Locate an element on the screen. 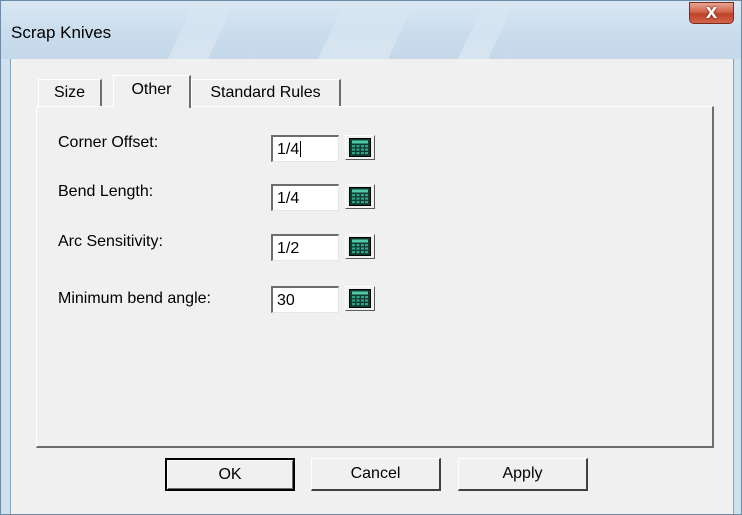 The height and width of the screenshot is (515, 742). minimum-bend-angle-calculator-button is located at coordinates (360, 298).